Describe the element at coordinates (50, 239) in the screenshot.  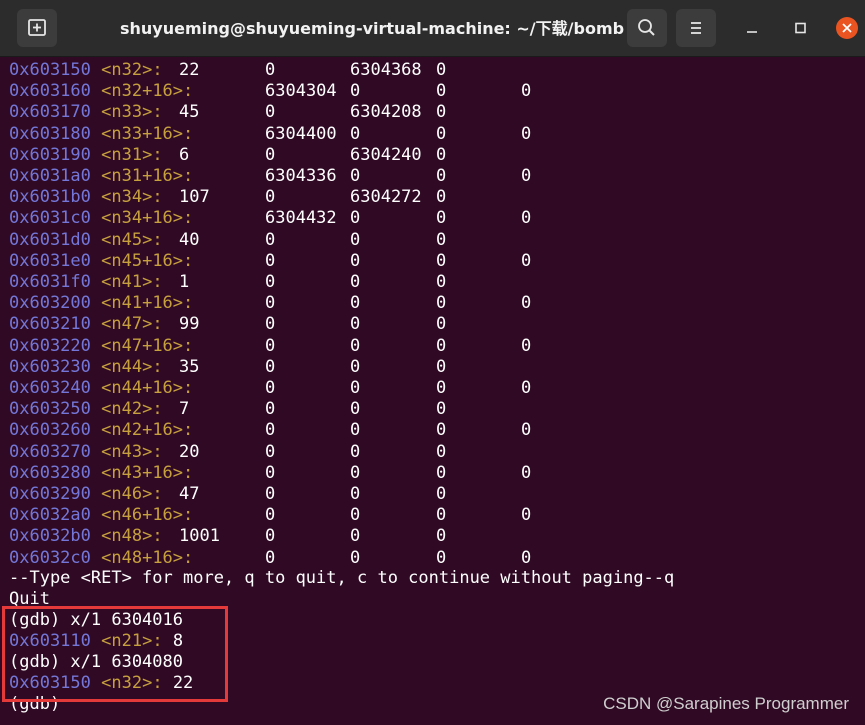
I see `address: 0x6031d0` at that location.